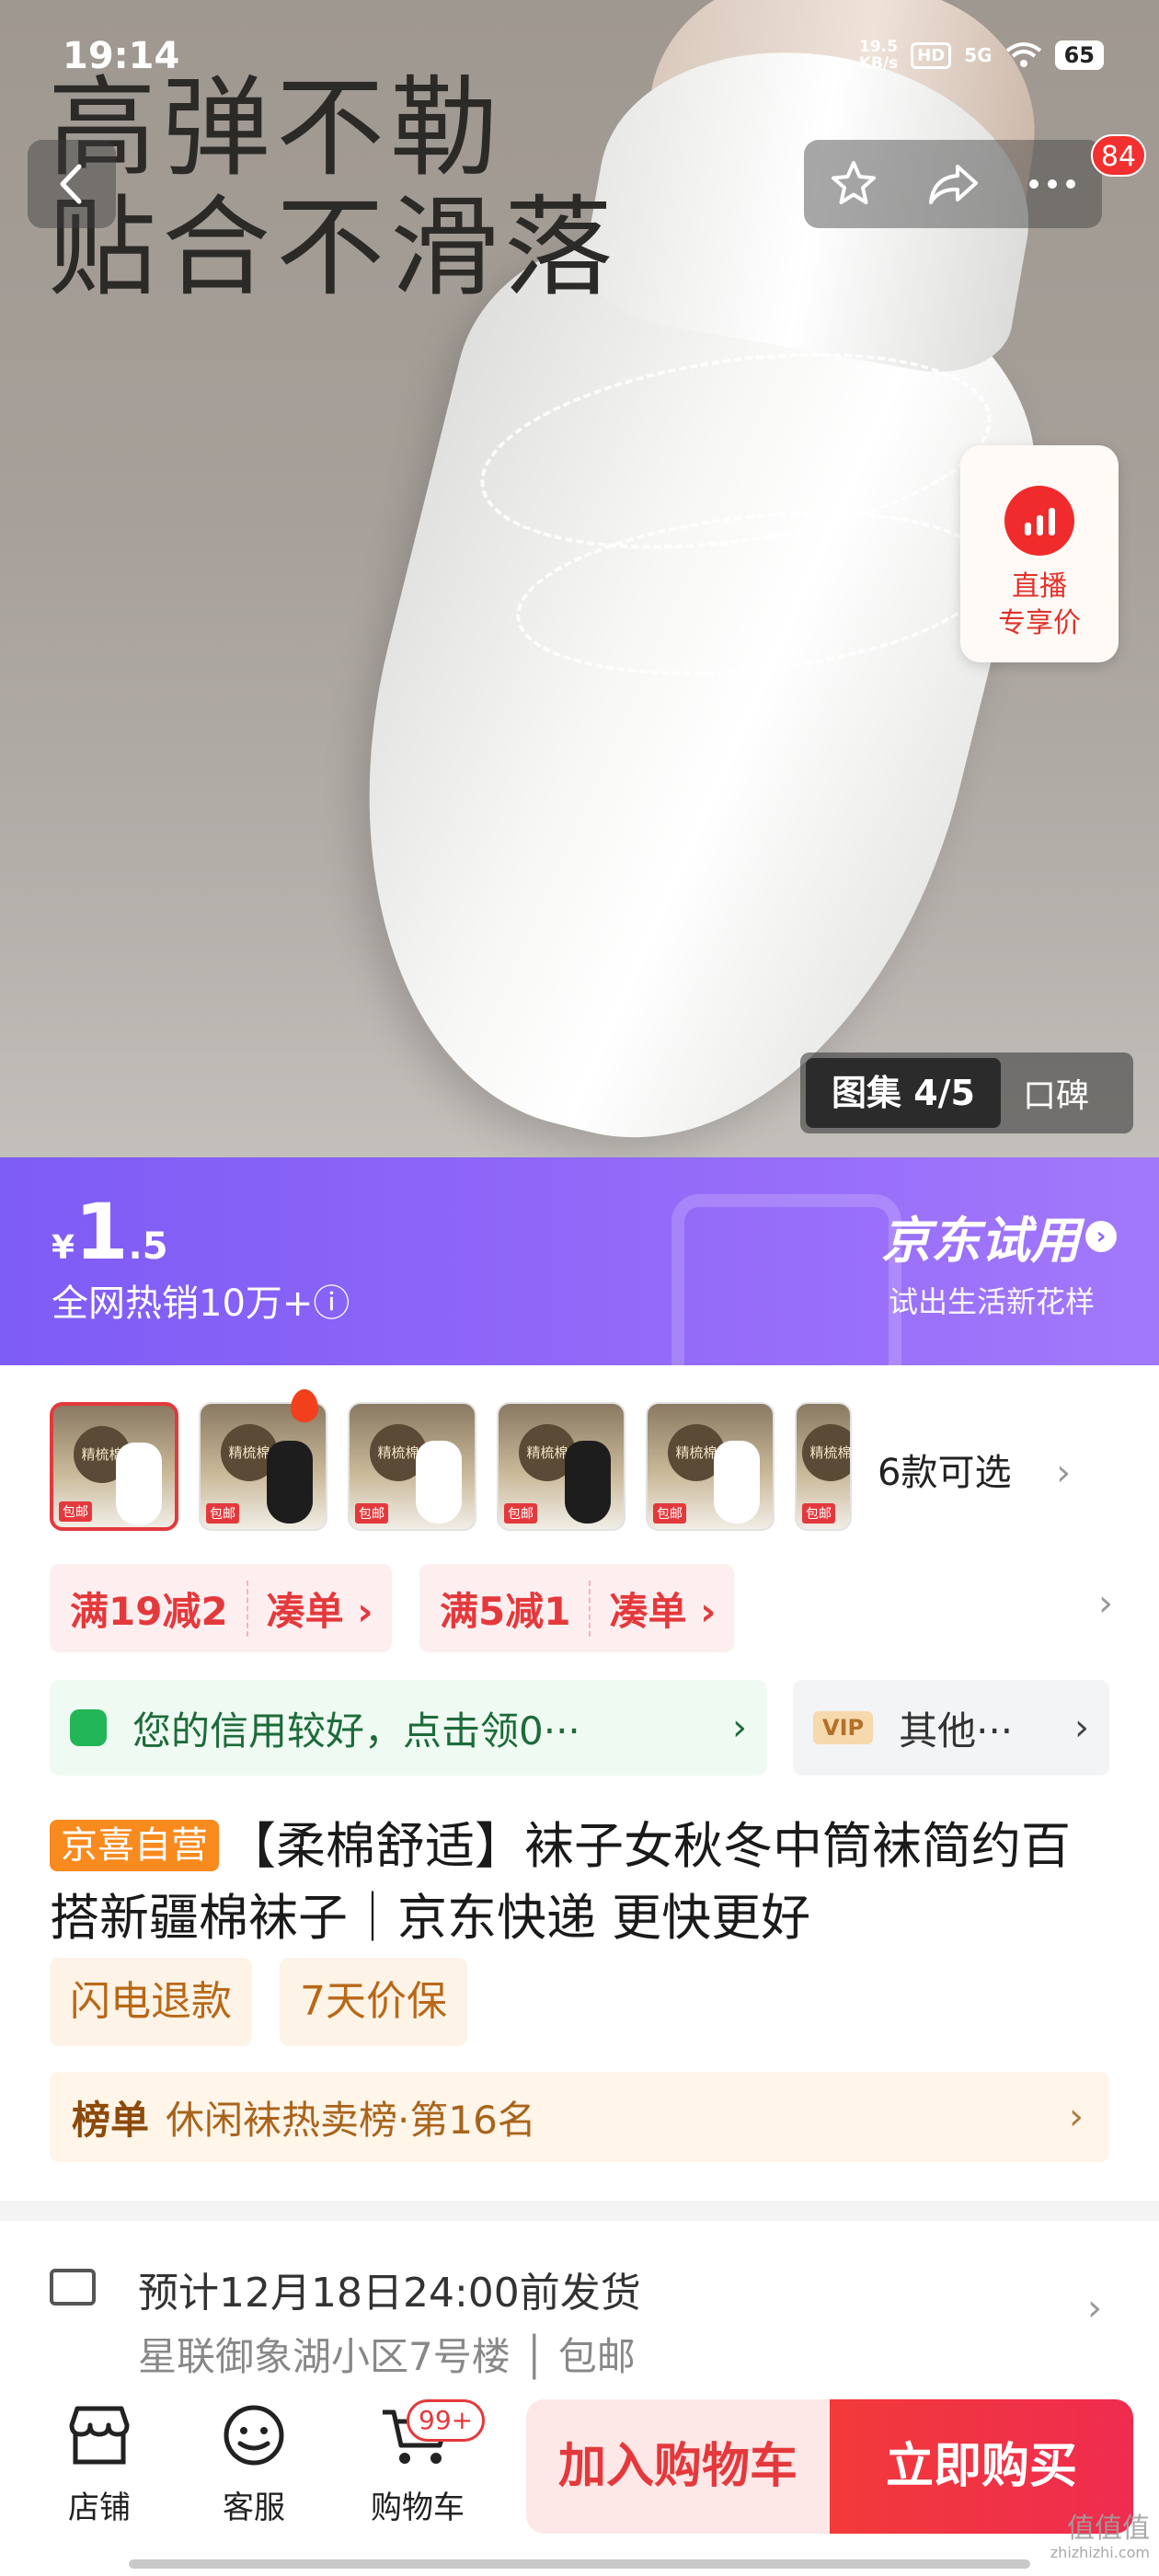 This screenshot has height=2576, width=1159. I want to click on vip-badge: VIP, so click(843, 1727).